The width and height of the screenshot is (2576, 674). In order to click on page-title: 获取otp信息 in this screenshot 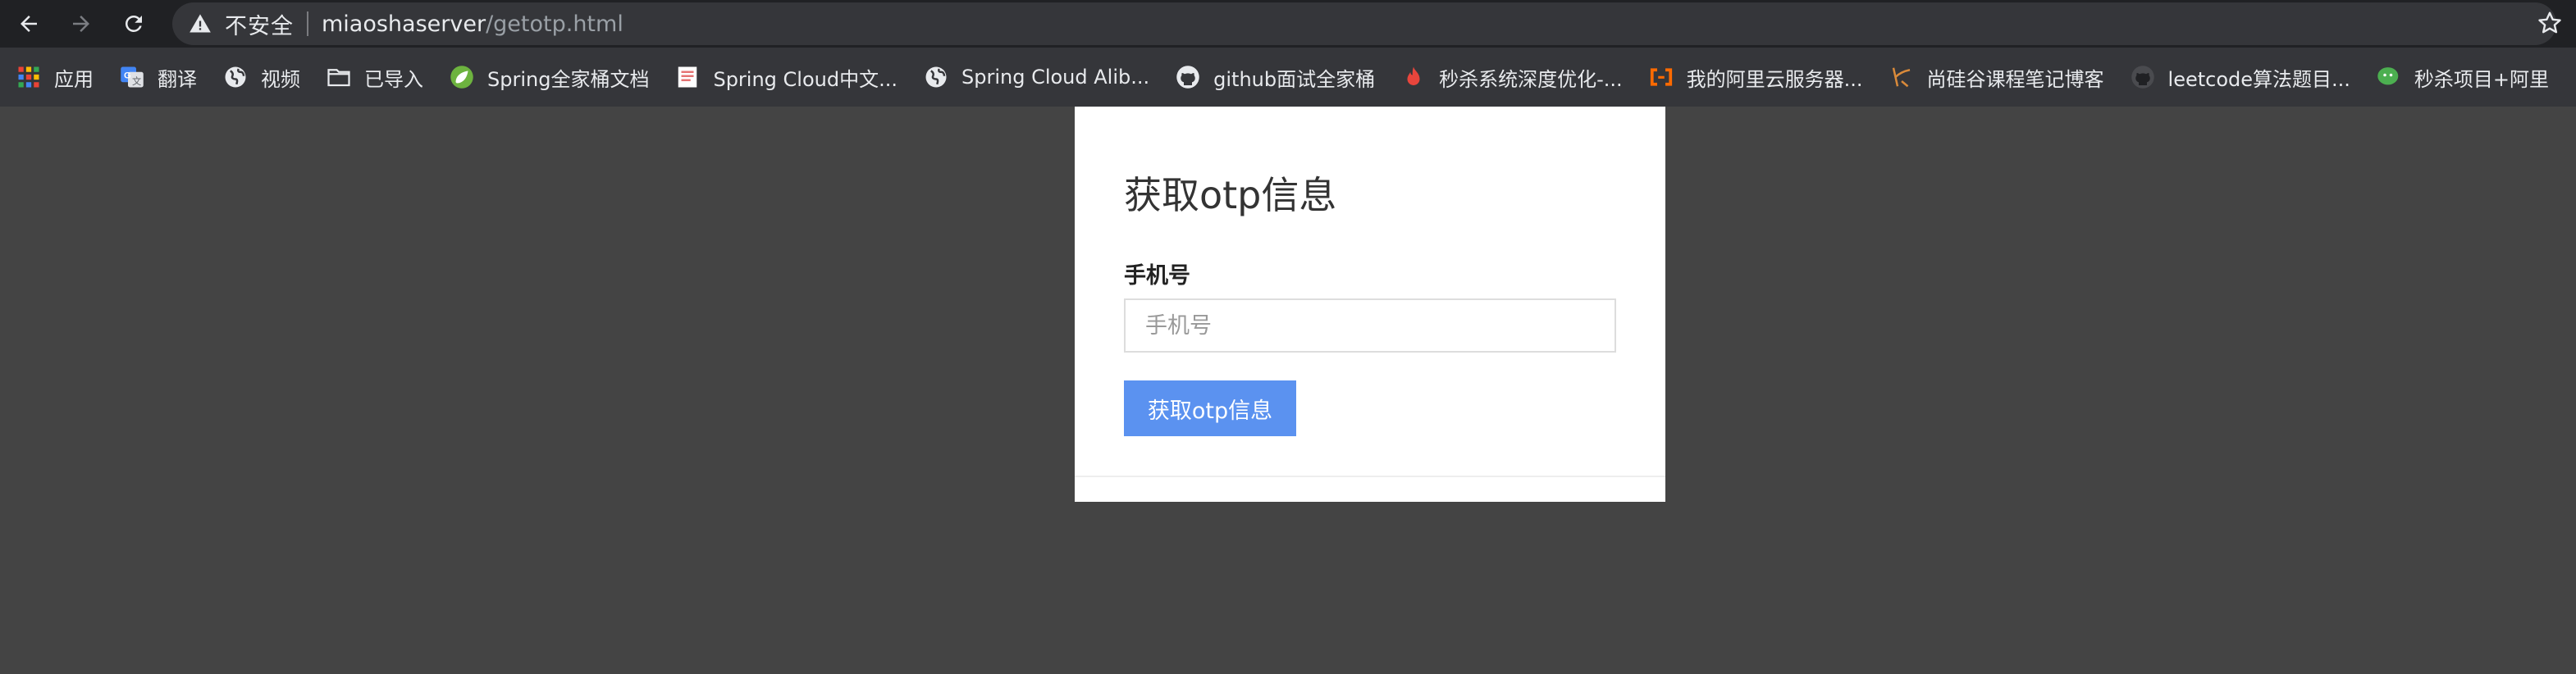, I will do `click(1231, 195)`.